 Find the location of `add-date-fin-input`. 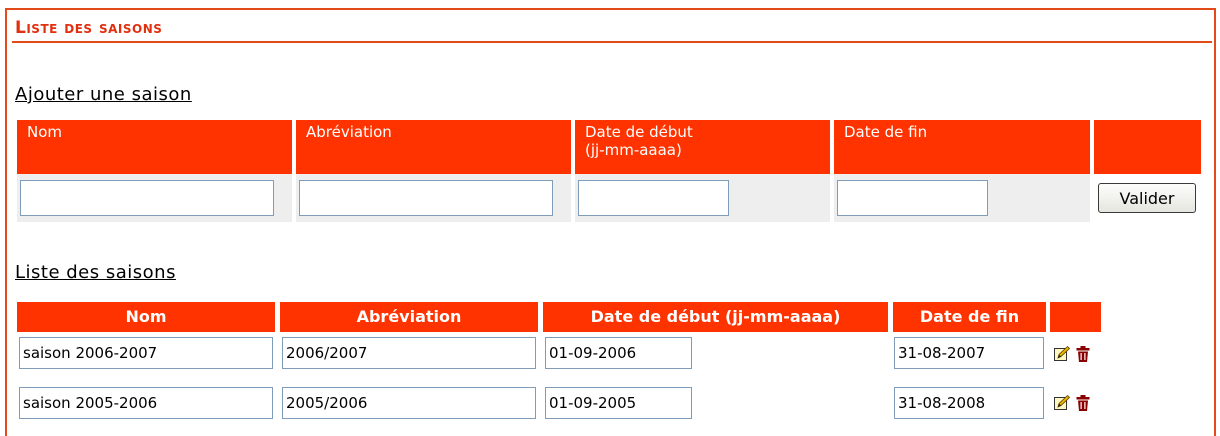

add-date-fin-input is located at coordinates (912, 198).